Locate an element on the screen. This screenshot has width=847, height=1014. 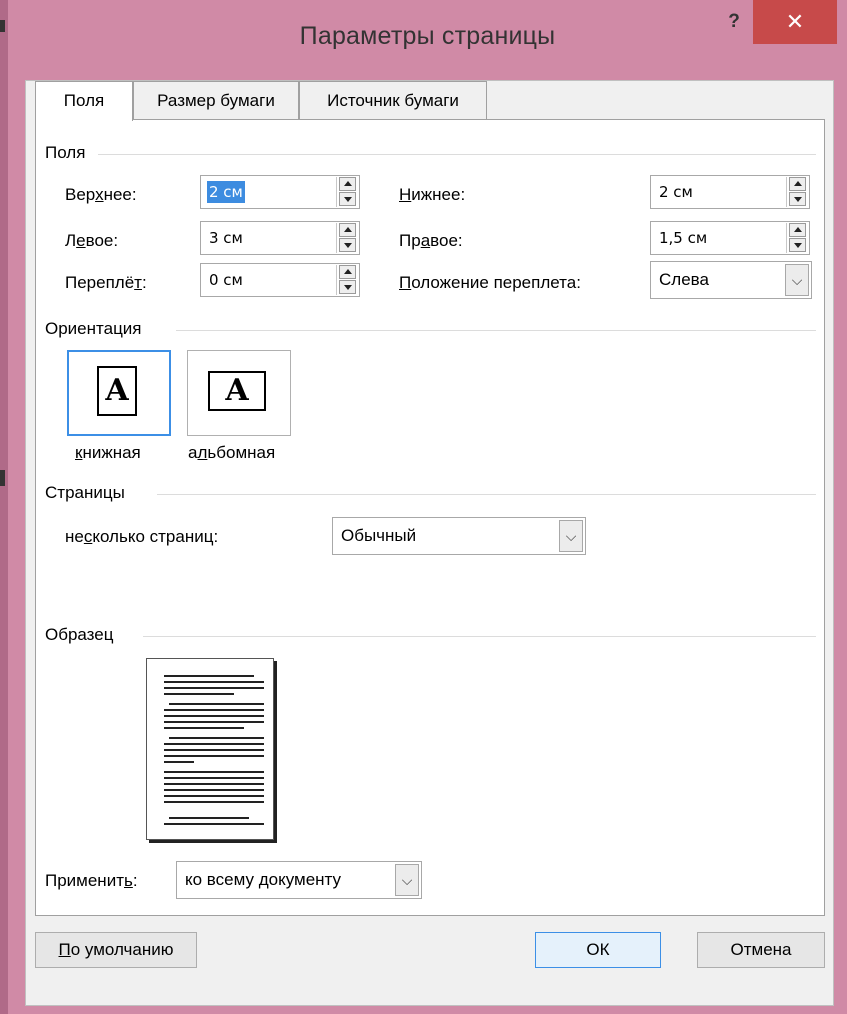
landscape-page-icon: A is located at coordinates (237, 391).